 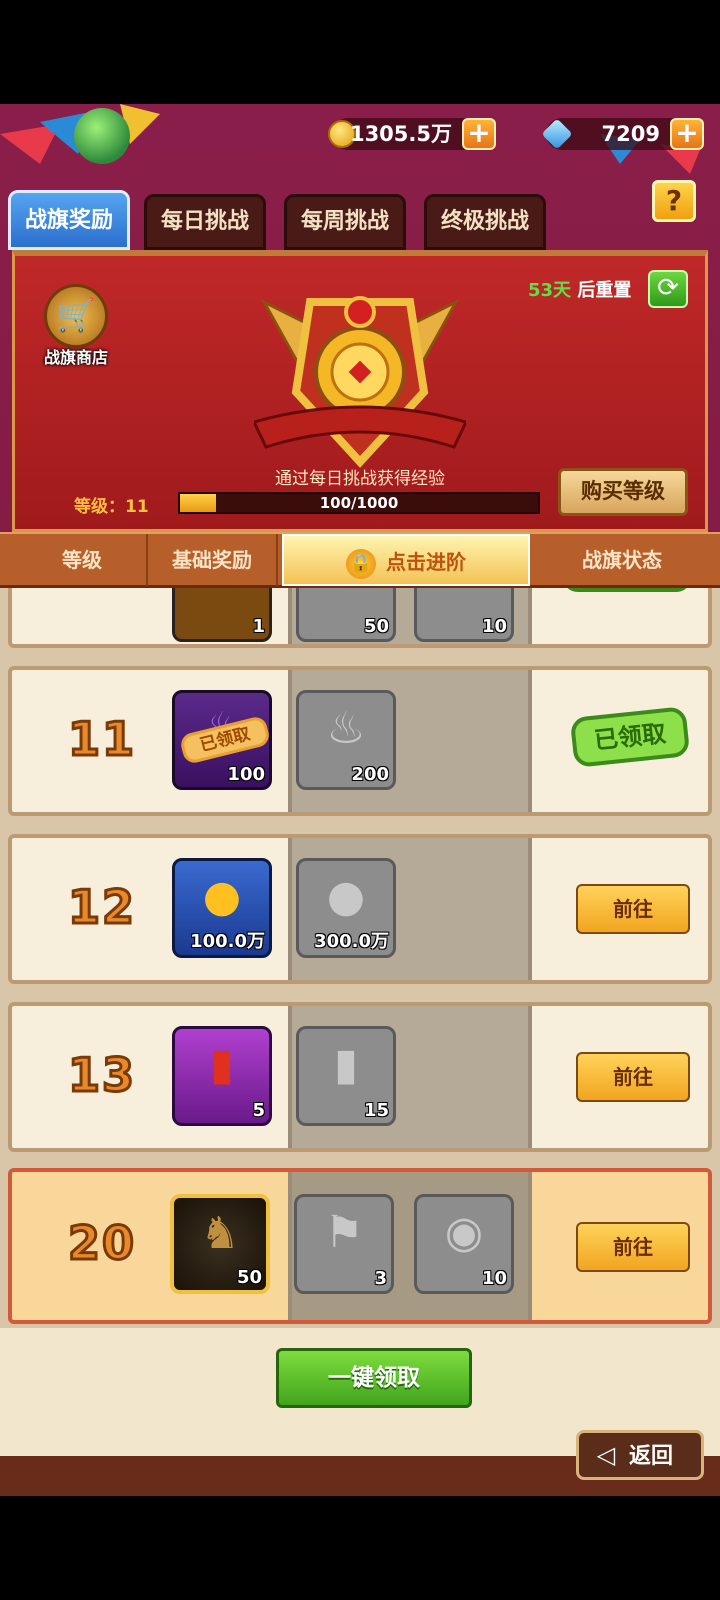 What do you see at coordinates (360, 382) in the screenshot?
I see `rank-emblem-icon` at bounding box center [360, 382].